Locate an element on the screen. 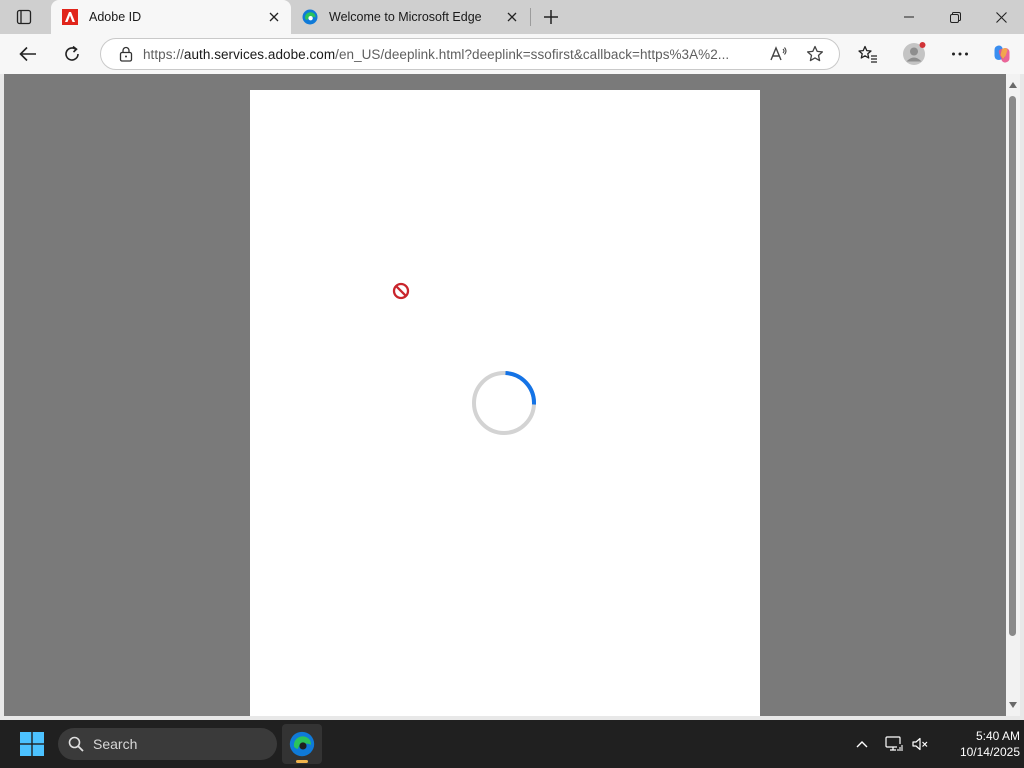 This screenshot has height=768, width=1024. clock-date: 10/14/2025 is located at coordinates (989, 752).